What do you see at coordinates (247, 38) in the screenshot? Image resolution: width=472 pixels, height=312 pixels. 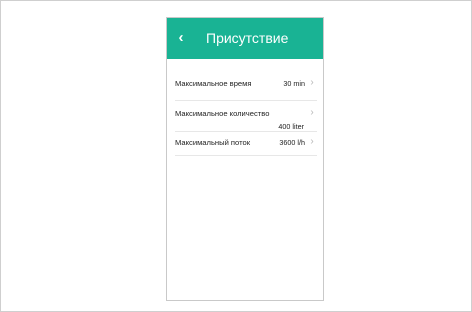 I see `page-title: Присутствие` at bounding box center [247, 38].